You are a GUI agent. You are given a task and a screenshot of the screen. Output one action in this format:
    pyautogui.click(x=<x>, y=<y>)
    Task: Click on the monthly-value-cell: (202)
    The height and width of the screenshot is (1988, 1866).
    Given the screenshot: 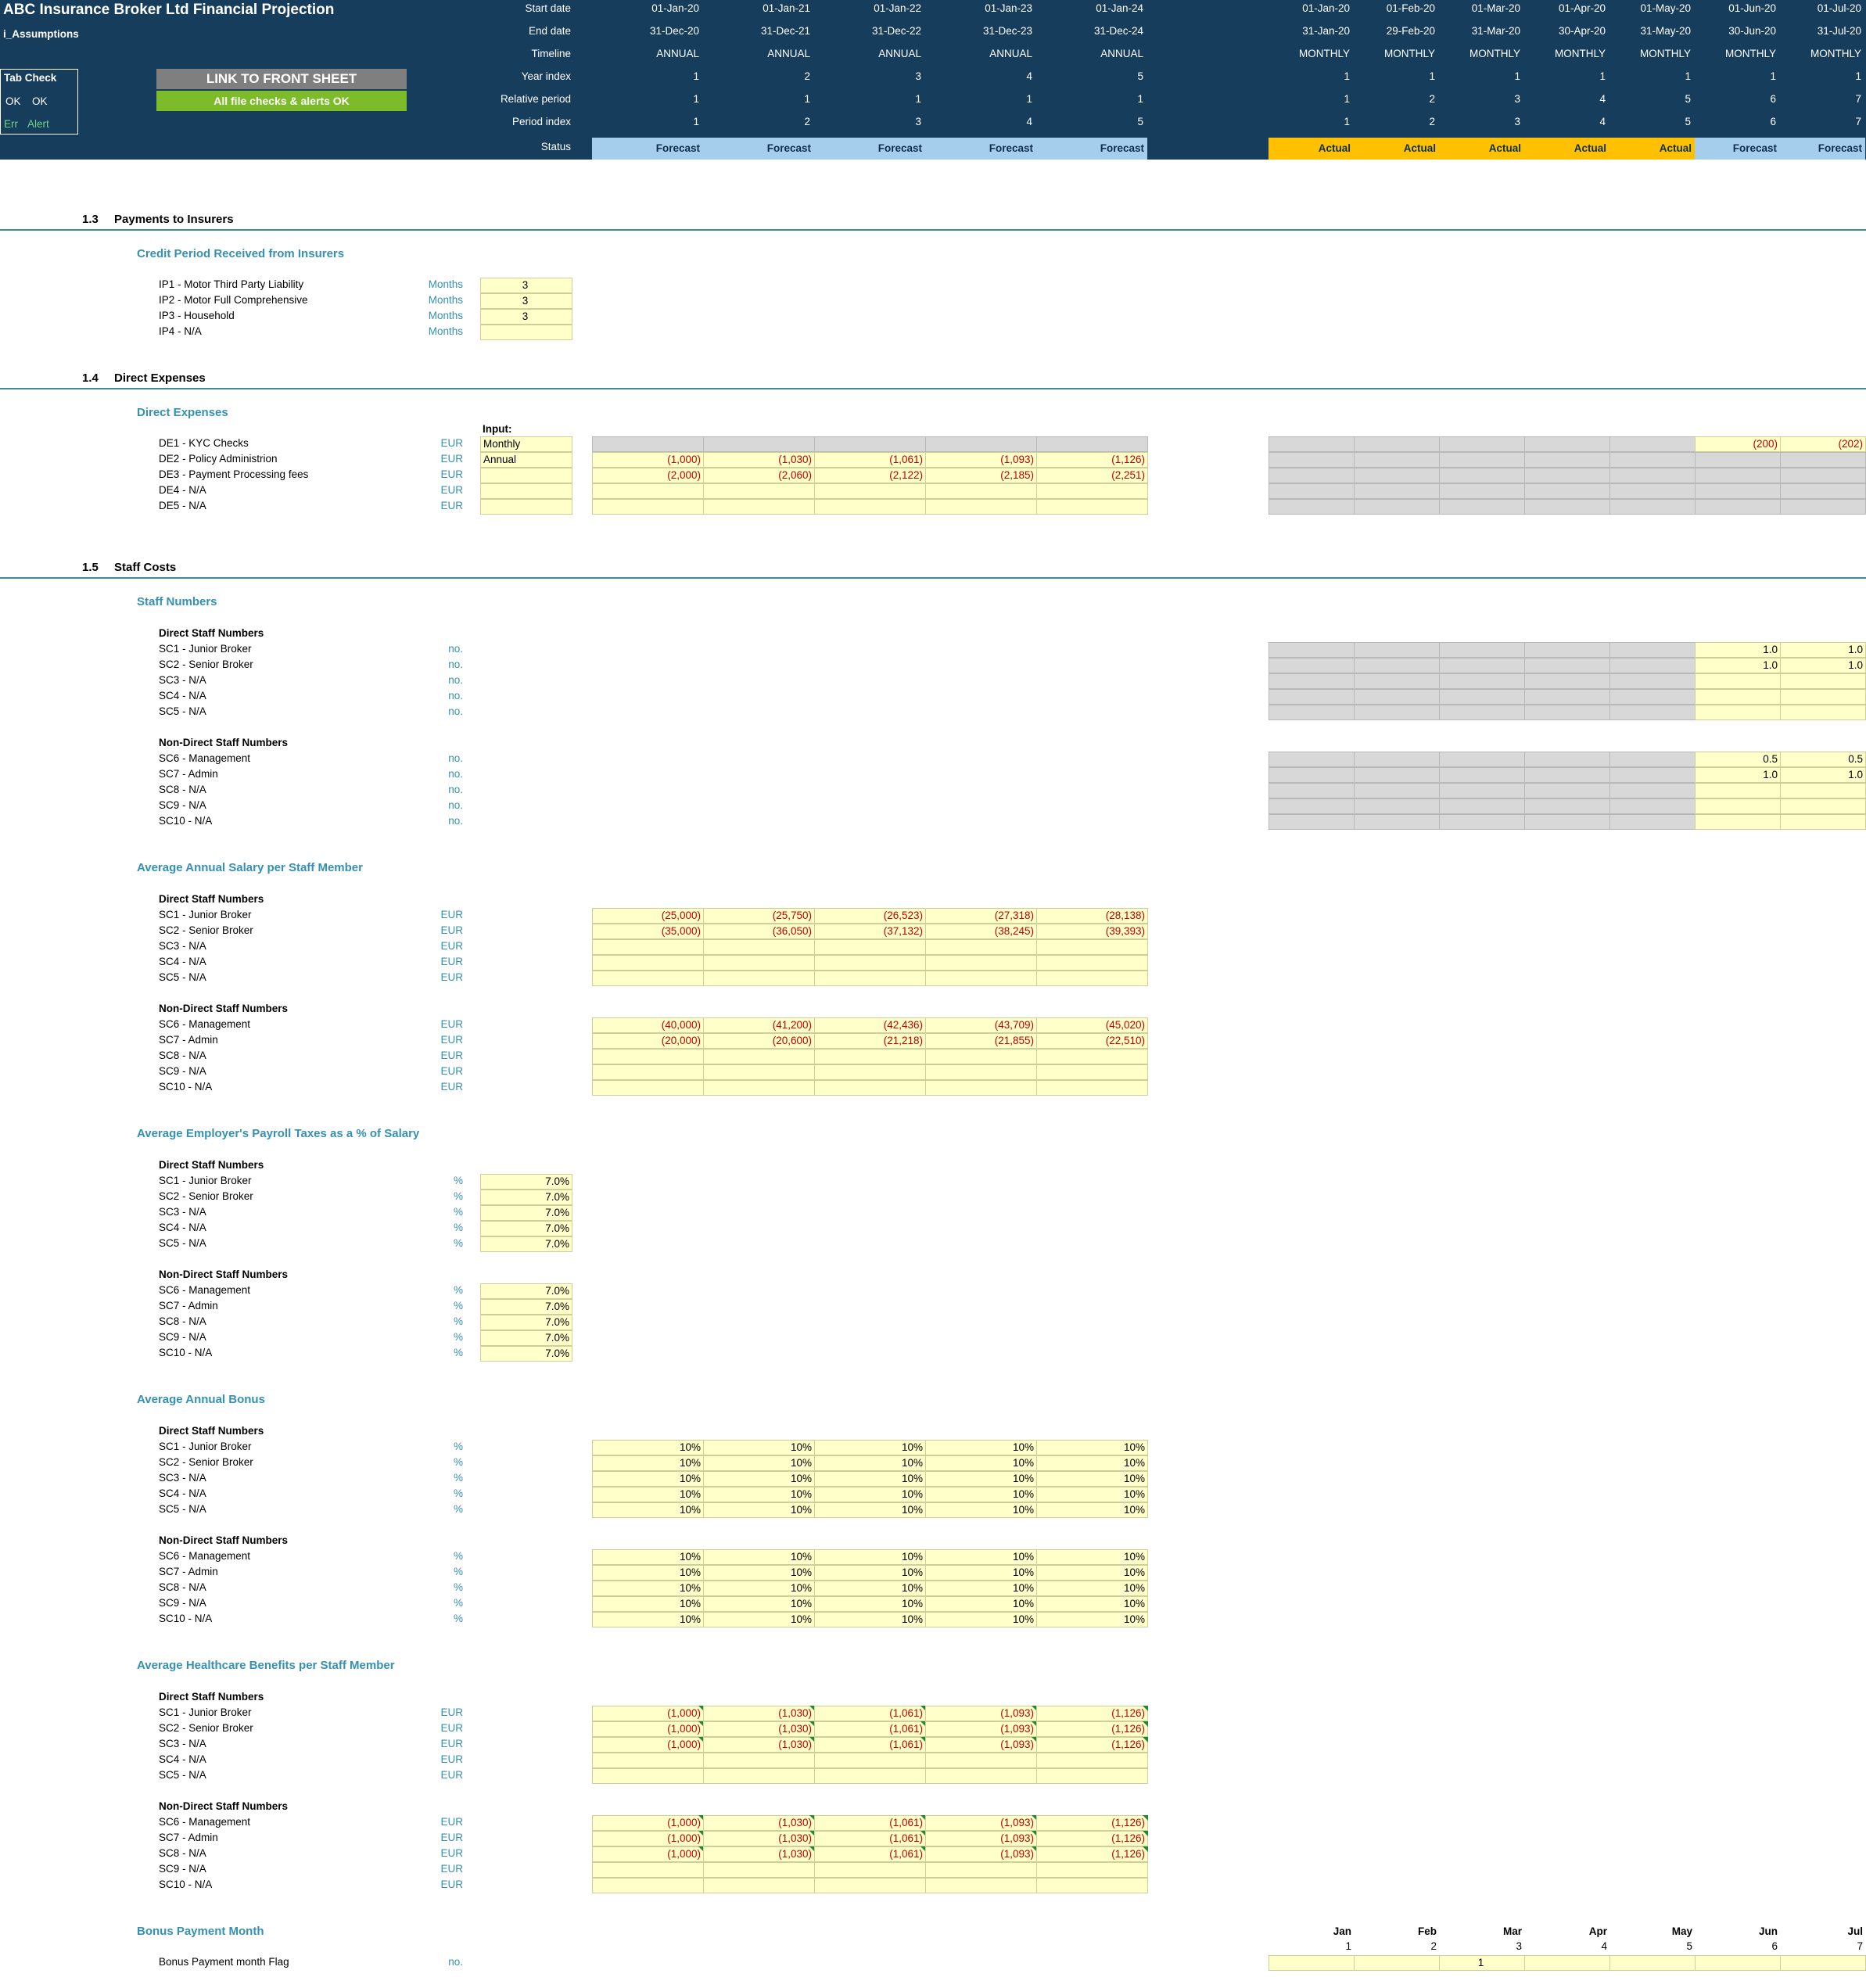 What is the action you would take?
    pyautogui.click(x=1823, y=444)
    